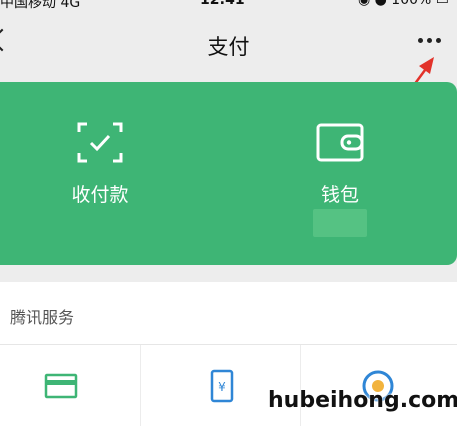 The image size is (457, 426). Describe the element at coordinates (340, 142) in the screenshot. I see `wallet-icon` at that location.